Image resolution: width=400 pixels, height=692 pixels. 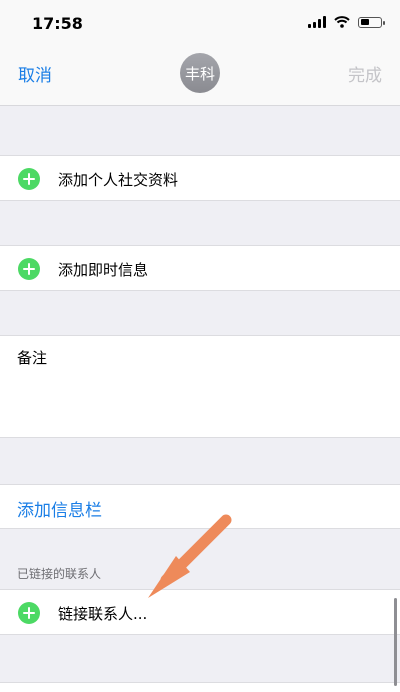 What do you see at coordinates (371, 22) in the screenshot?
I see `battery-icon` at bounding box center [371, 22].